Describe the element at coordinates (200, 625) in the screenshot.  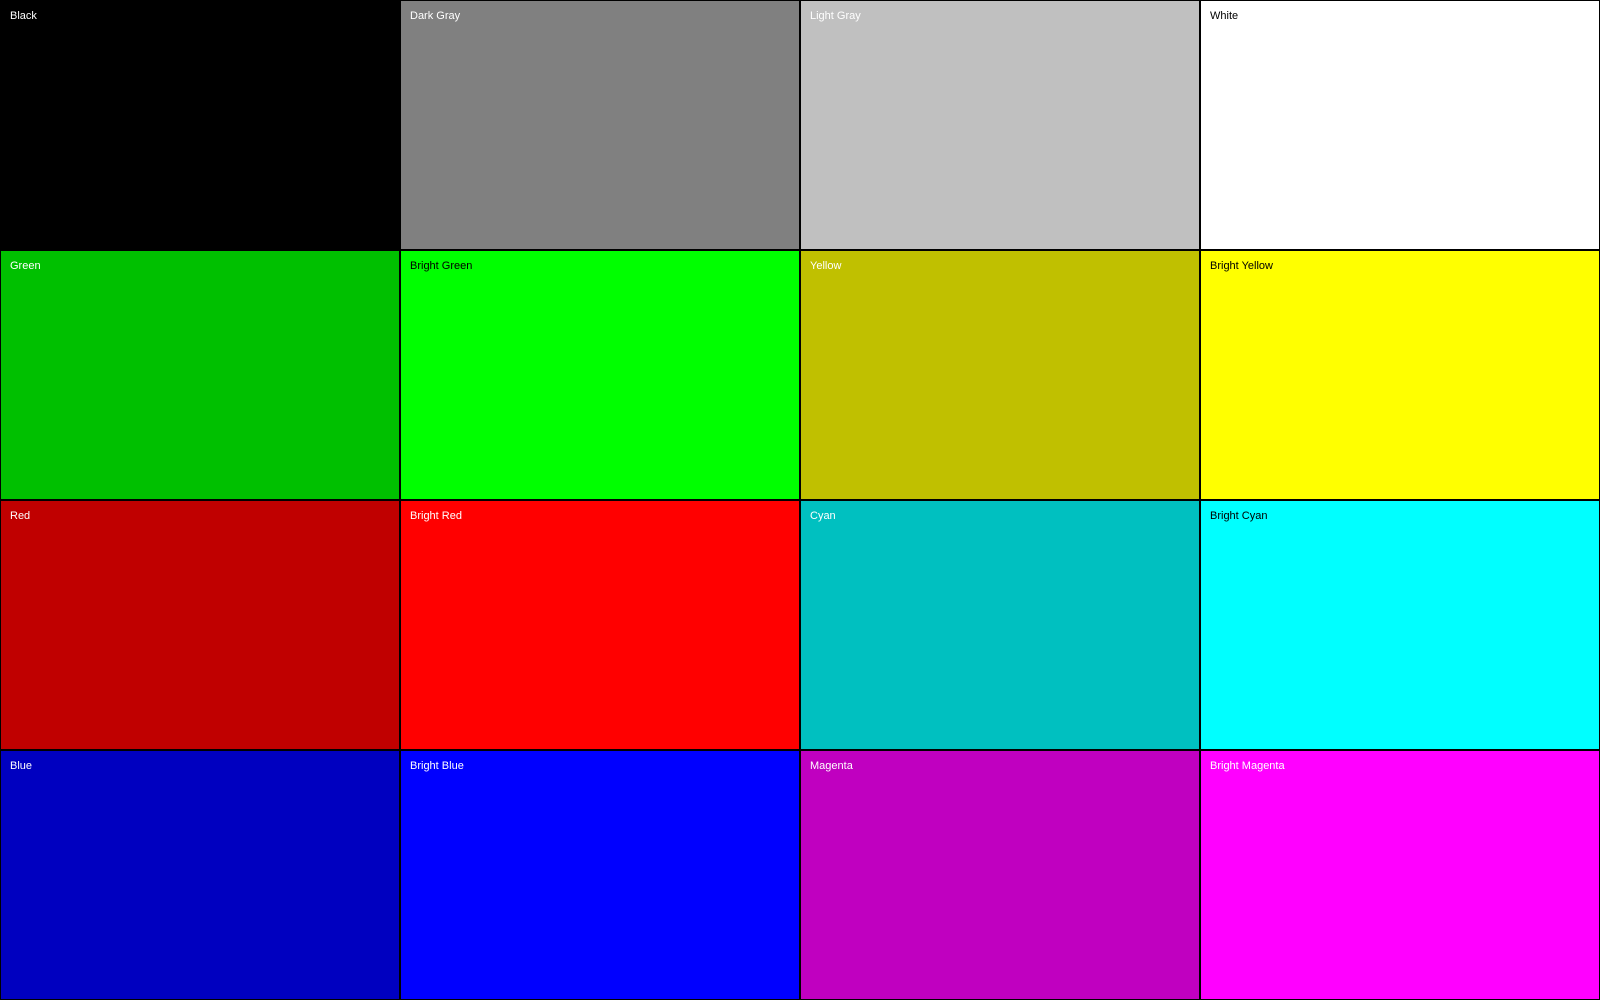
I see `swatch-red: Red` at that location.